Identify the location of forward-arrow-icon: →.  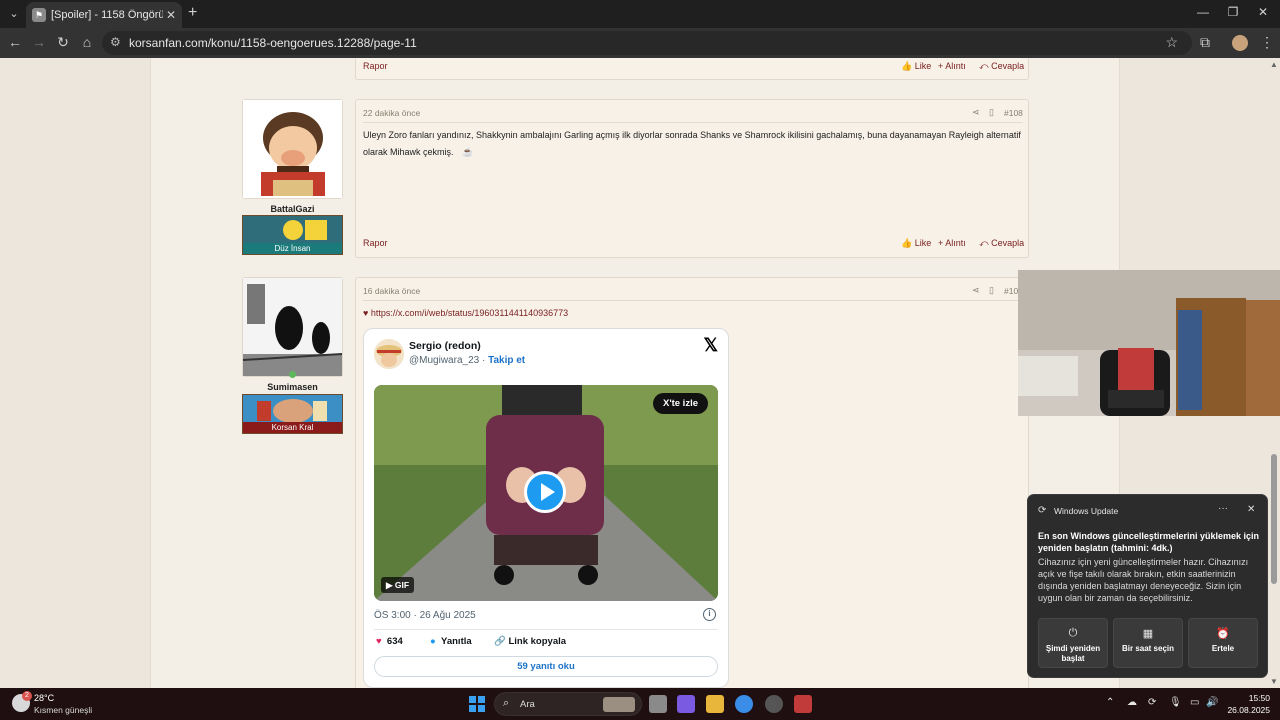
(39, 42).